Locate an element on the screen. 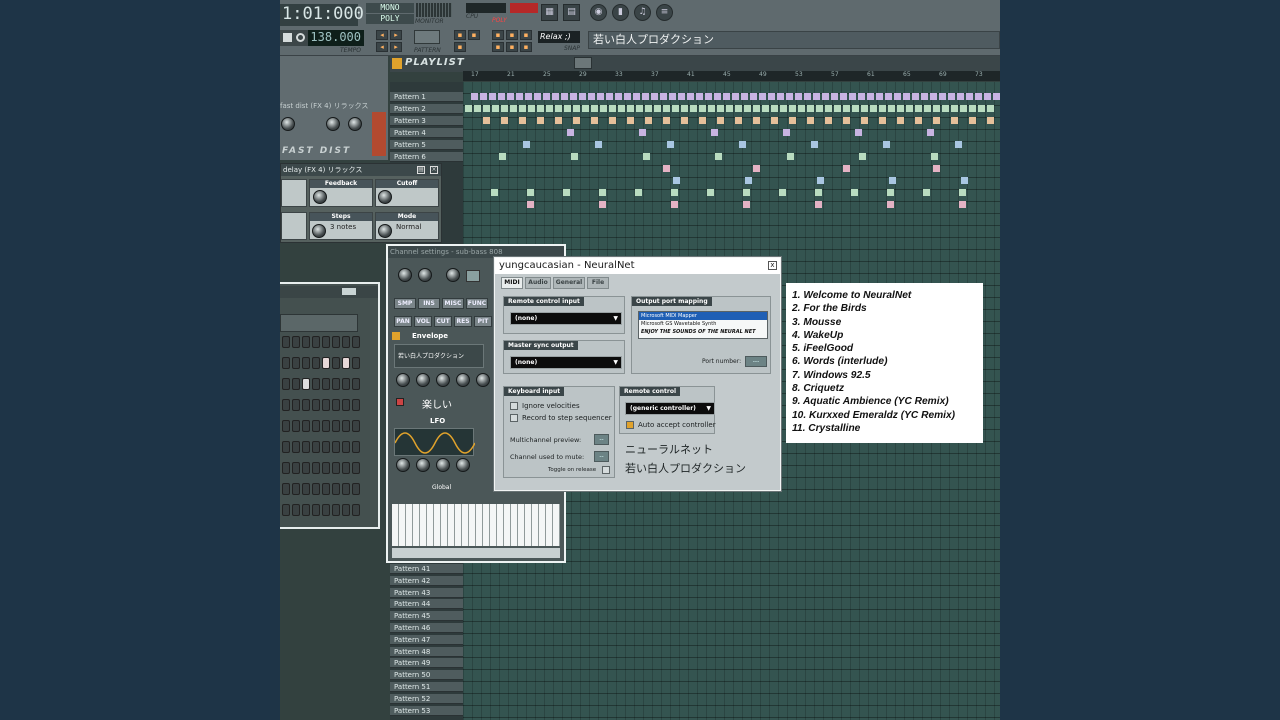 The height and width of the screenshot is (720, 1280). pattern-name: Pattern 1 is located at coordinates (426, 97).